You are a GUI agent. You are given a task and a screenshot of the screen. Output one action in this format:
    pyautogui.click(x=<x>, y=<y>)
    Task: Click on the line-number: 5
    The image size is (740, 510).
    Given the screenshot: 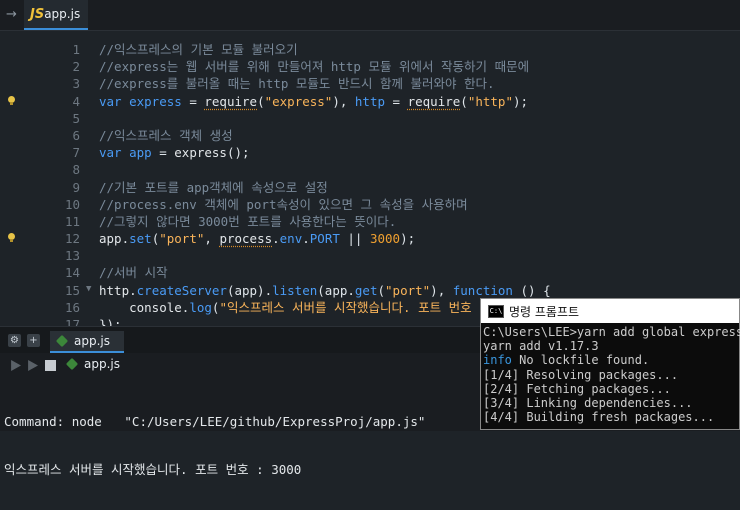 What is the action you would take?
    pyautogui.click(x=76, y=118)
    